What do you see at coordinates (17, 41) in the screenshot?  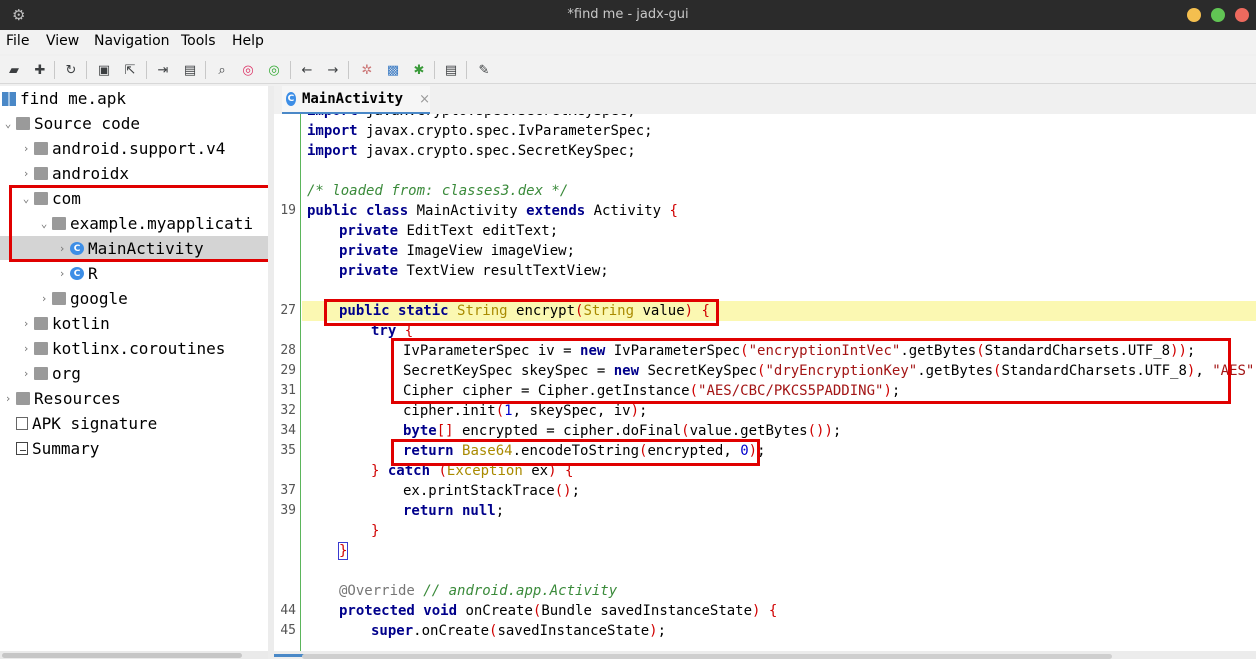 I see `menu-file: File` at bounding box center [17, 41].